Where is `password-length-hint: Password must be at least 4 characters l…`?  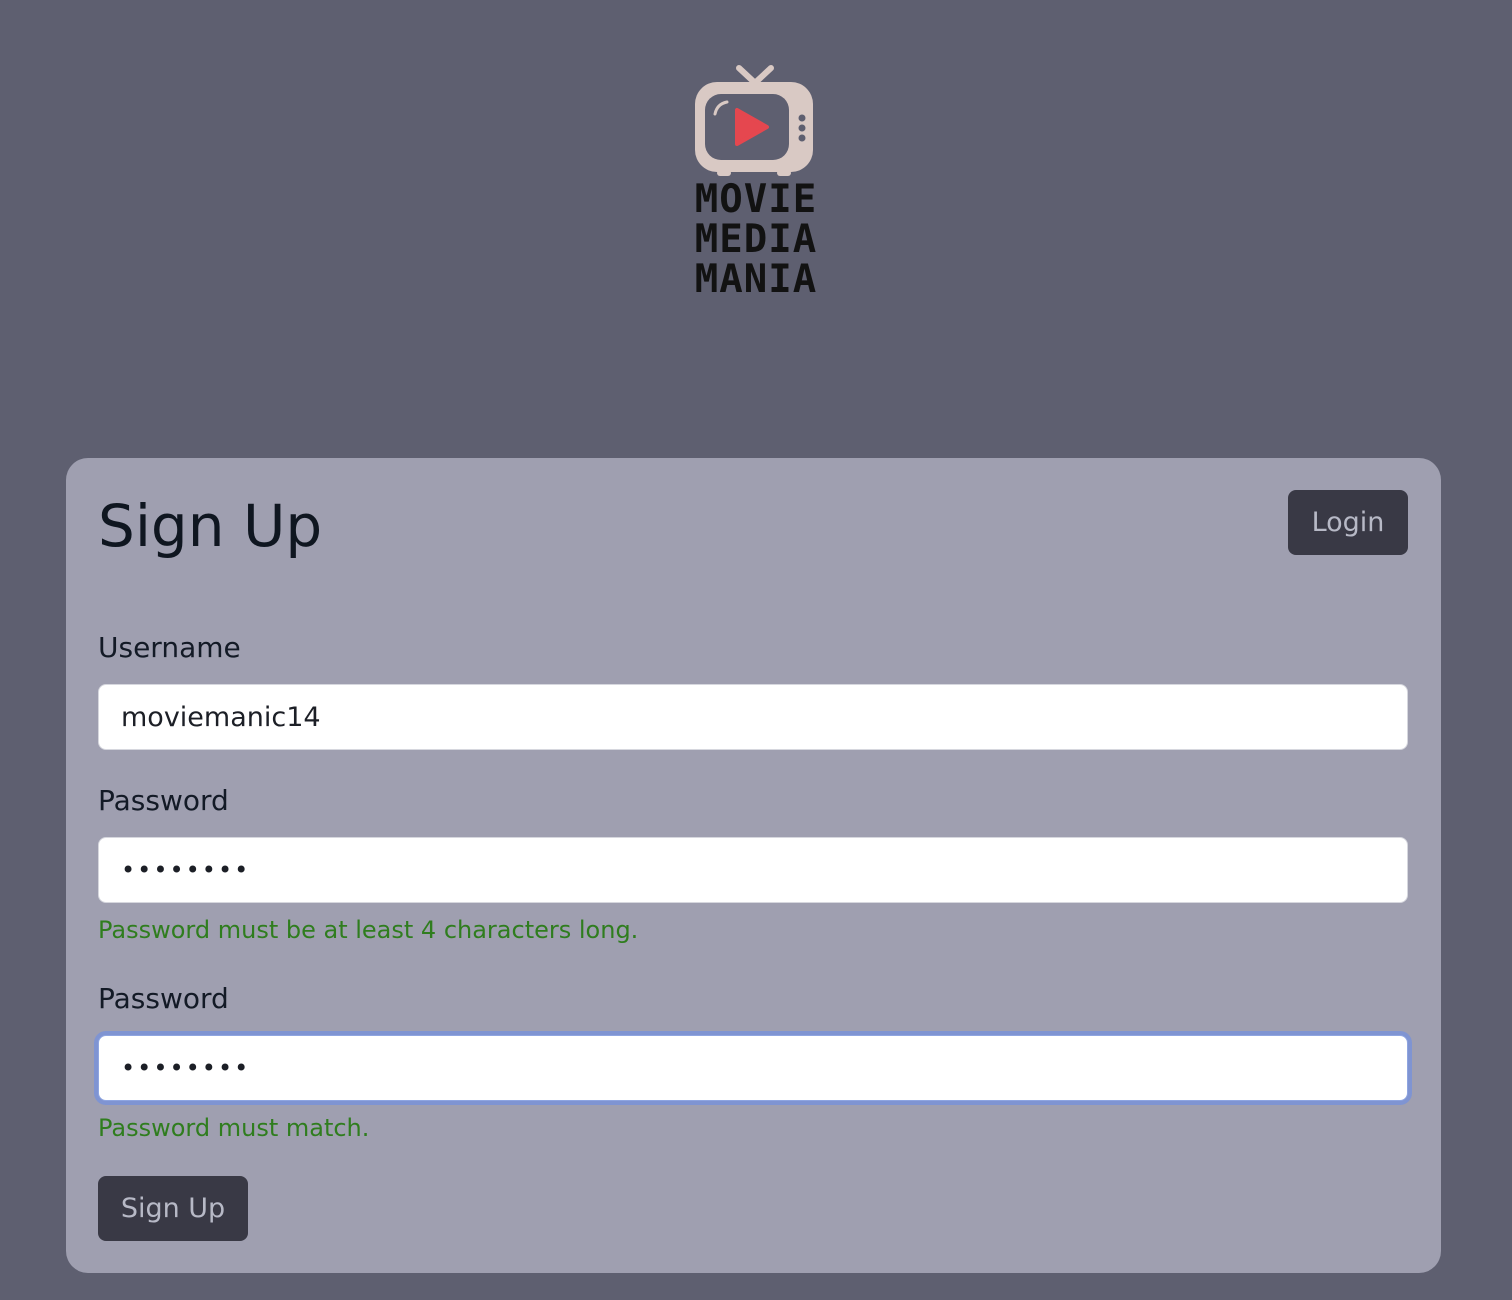
password-length-hint: Password must be at least 4 characters l… is located at coordinates (368, 930).